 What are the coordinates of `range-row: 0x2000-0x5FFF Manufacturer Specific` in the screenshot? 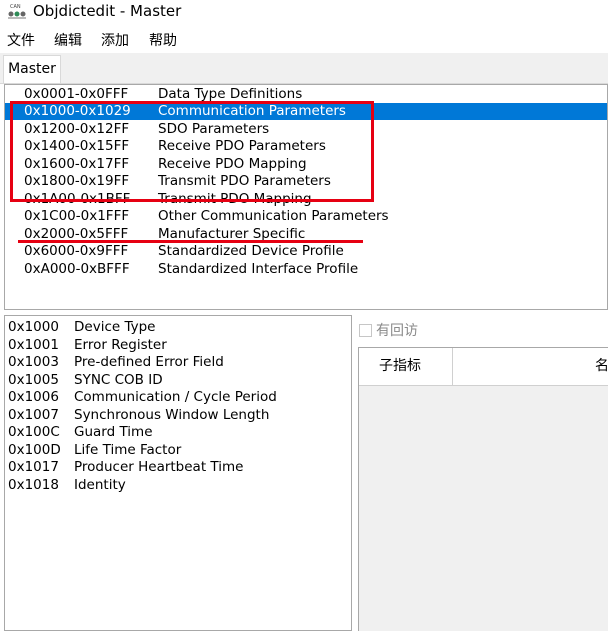 It's located at (306, 234).